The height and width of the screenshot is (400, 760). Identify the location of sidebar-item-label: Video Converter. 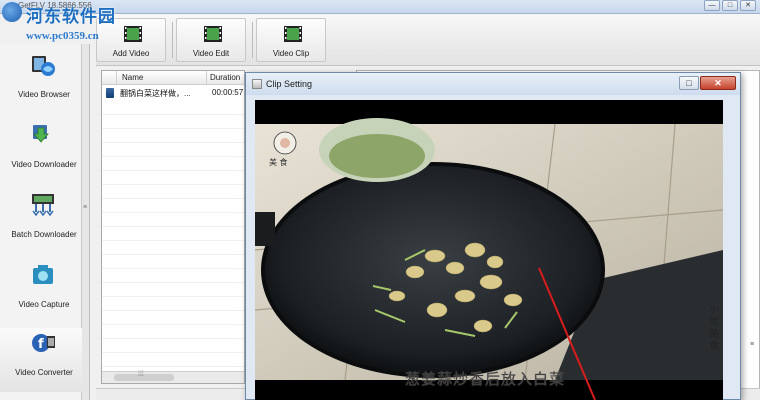
(44, 372).